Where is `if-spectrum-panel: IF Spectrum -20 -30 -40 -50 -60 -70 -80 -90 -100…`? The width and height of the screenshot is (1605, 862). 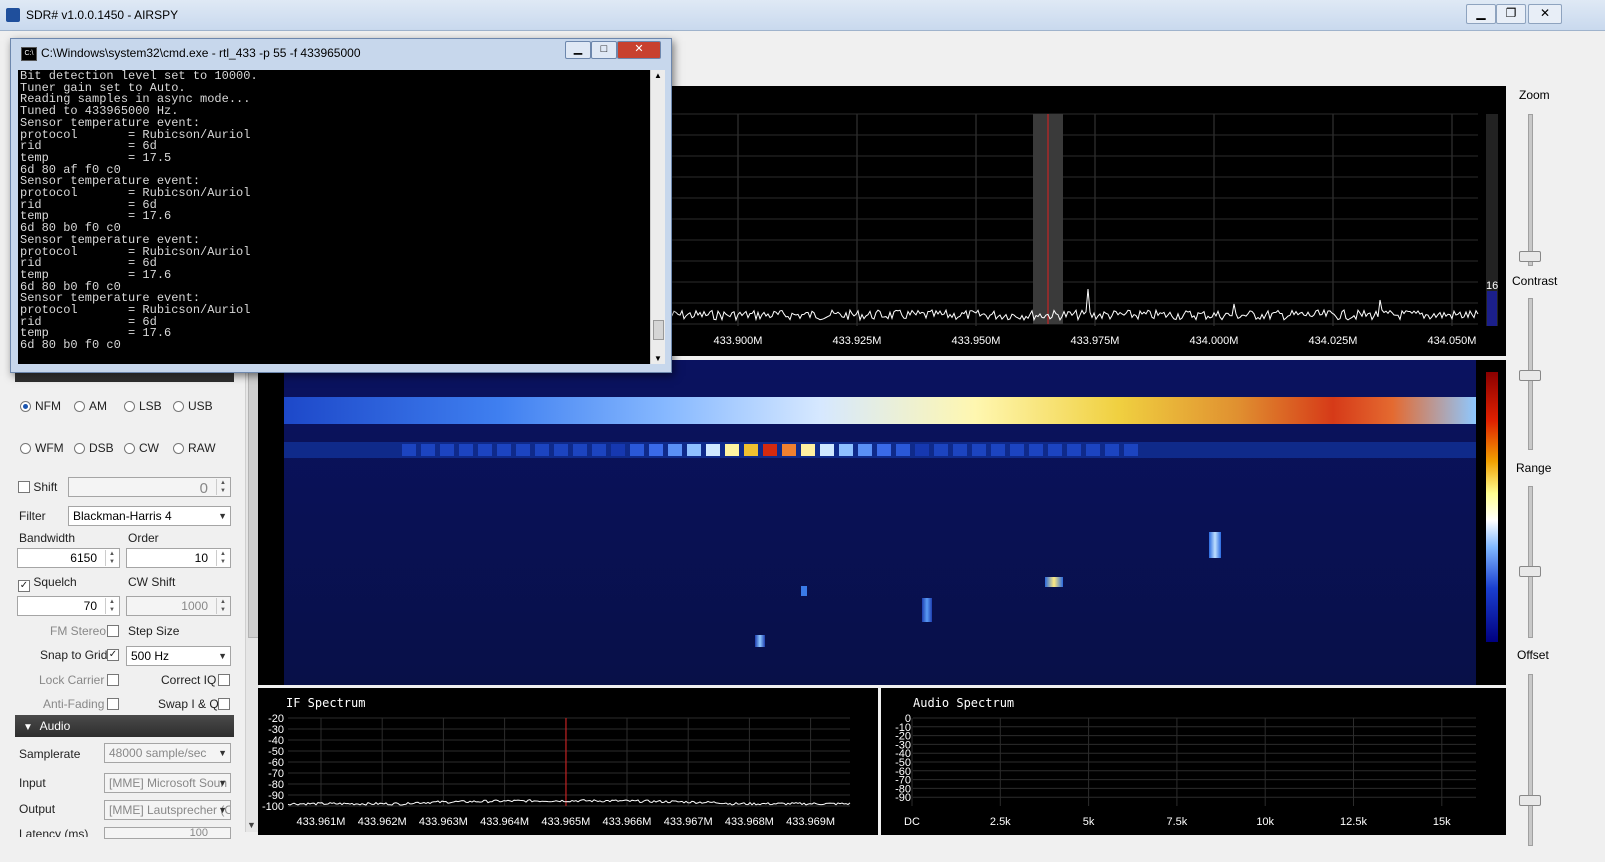 if-spectrum-panel: IF Spectrum -20 -30 -40 -50 -60 -70 -80 -90 -100… is located at coordinates (568, 761).